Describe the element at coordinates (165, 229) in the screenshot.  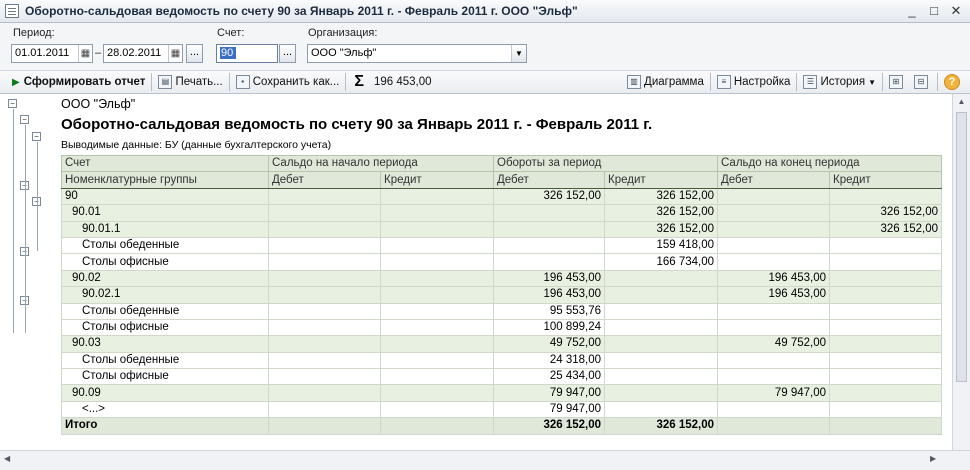
I see `cell-account: 90.01.1` at that location.